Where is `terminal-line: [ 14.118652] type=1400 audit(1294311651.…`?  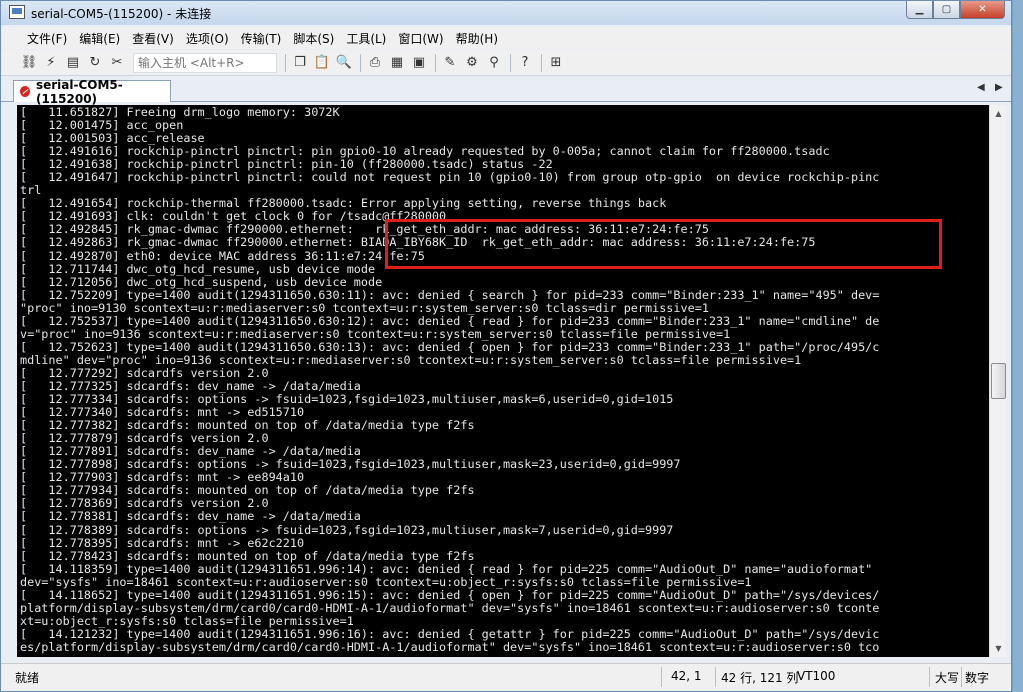
terminal-line: [ 14.118652] type=1400 audit(1294311651.… is located at coordinates (450, 594).